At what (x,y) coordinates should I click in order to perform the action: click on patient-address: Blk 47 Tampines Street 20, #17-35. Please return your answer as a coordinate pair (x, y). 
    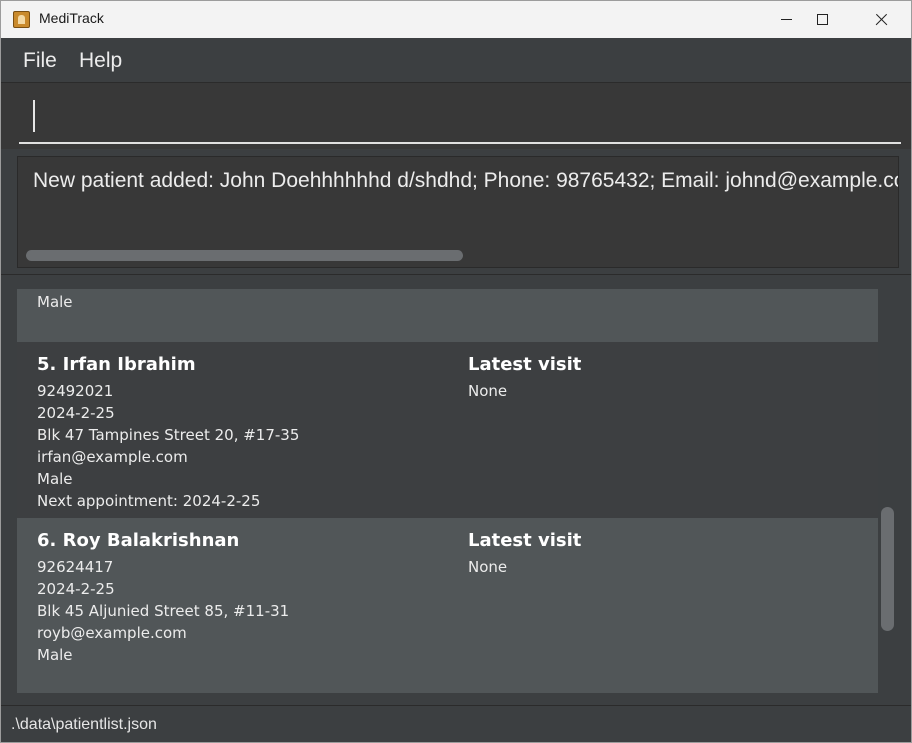
    Looking at the image, I should click on (168, 435).